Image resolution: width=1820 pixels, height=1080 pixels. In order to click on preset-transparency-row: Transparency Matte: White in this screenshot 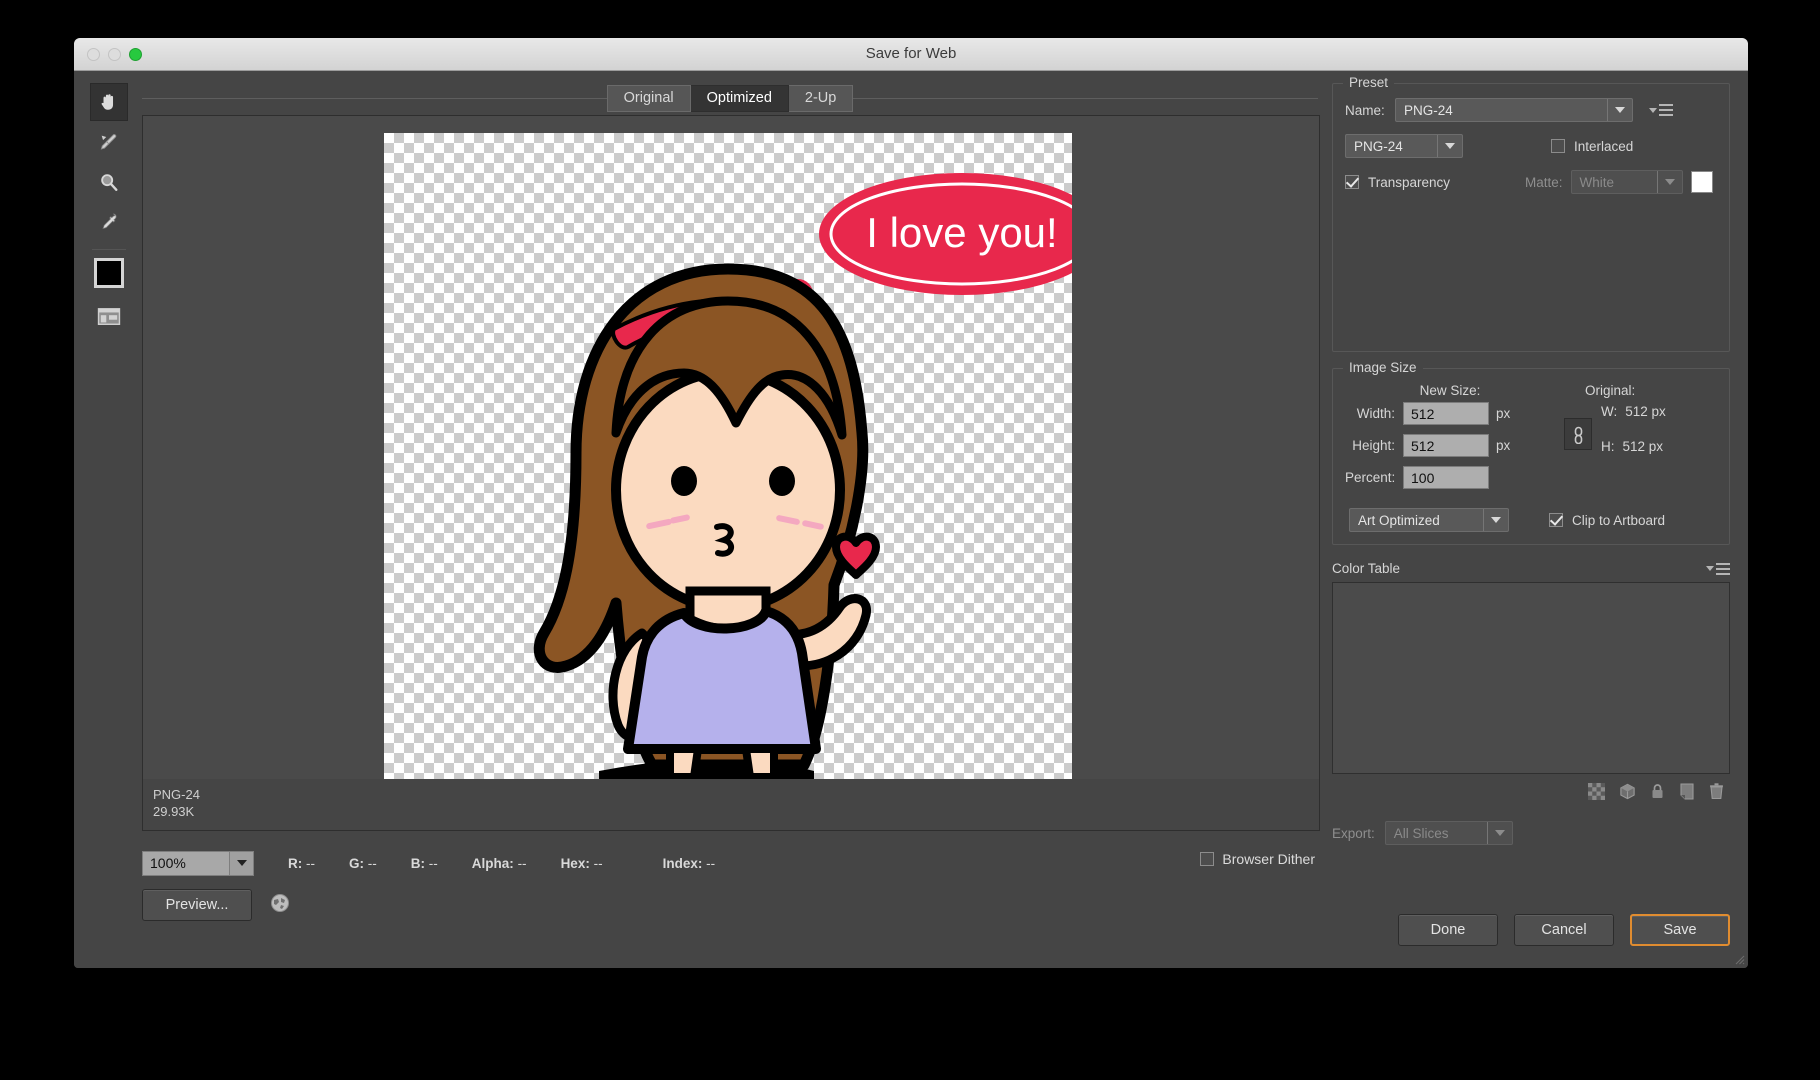, I will do `click(1531, 182)`.